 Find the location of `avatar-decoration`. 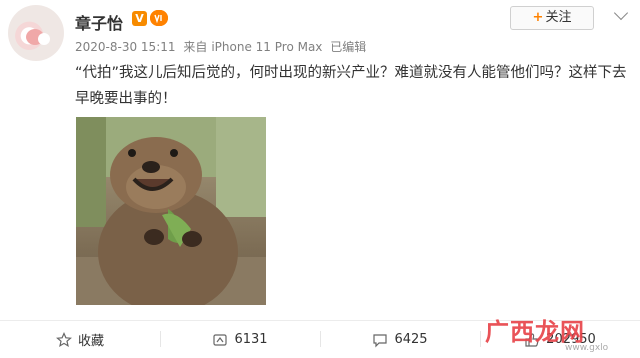

avatar-decoration is located at coordinates (44, 39).